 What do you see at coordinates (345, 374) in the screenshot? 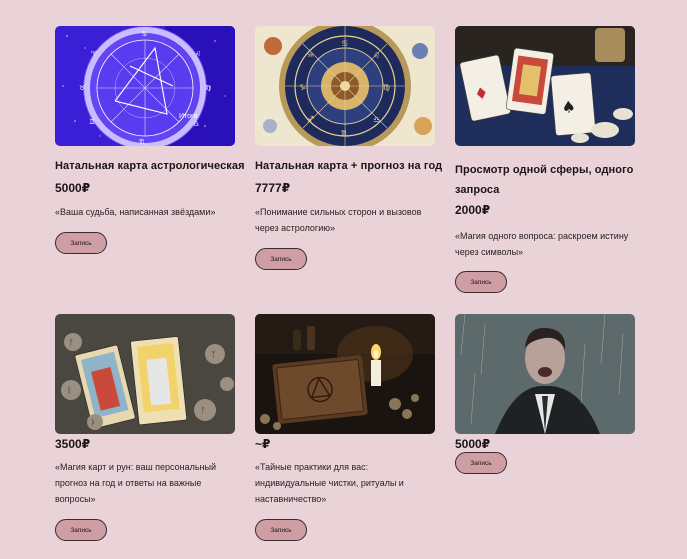
I see `ritual-book-image` at bounding box center [345, 374].